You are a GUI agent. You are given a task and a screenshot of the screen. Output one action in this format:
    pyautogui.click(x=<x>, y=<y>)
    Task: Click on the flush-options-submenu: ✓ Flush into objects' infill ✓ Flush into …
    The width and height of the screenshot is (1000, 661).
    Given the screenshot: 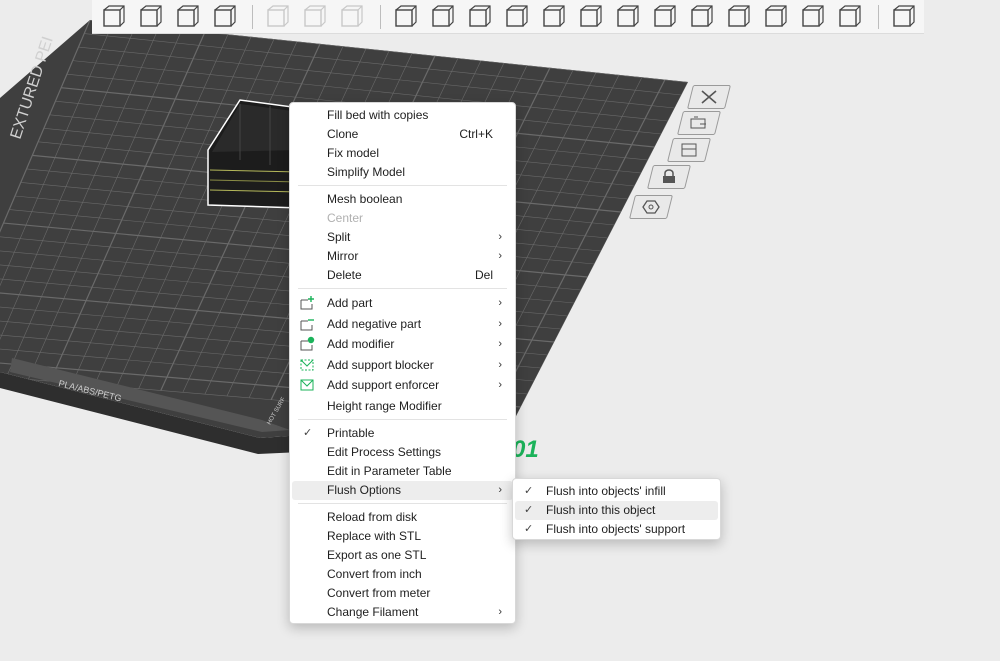 What is the action you would take?
    pyautogui.click(x=616, y=509)
    